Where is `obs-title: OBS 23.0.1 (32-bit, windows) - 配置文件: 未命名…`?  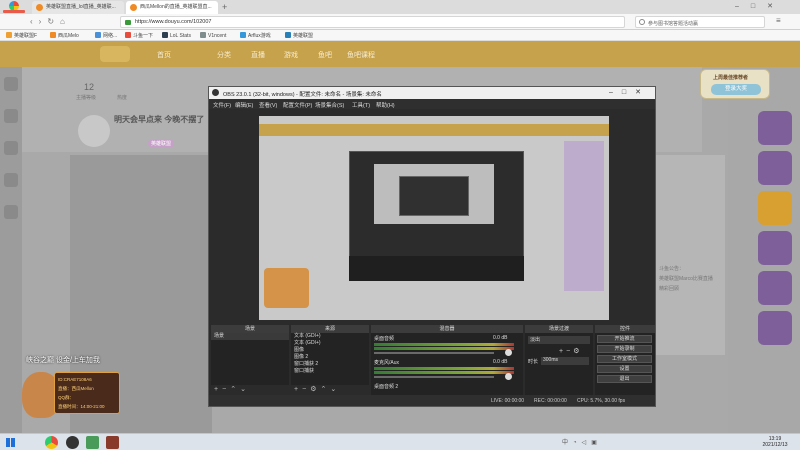 obs-title: OBS 23.0.1 (32-bit, windows) - 配置文件: 未命名… is located at coordinates (302, 95).